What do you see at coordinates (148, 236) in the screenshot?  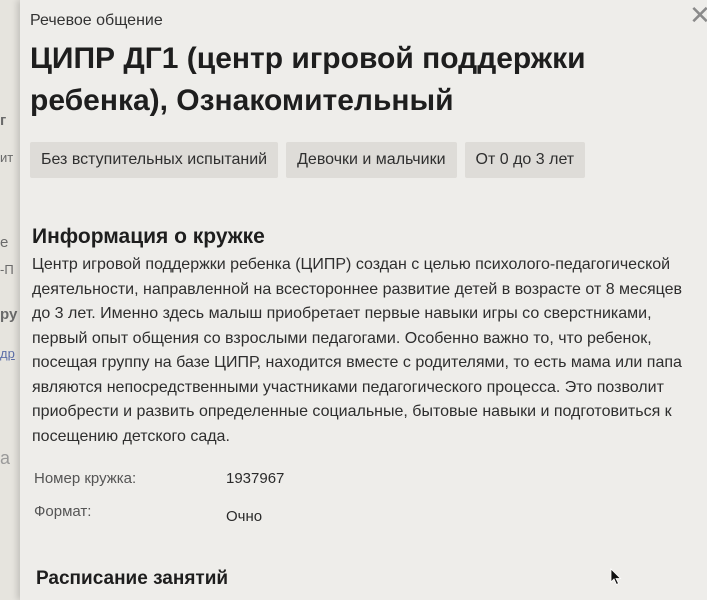 I see `info-heading: Информация о кружке` at bounding box center [148, 236].